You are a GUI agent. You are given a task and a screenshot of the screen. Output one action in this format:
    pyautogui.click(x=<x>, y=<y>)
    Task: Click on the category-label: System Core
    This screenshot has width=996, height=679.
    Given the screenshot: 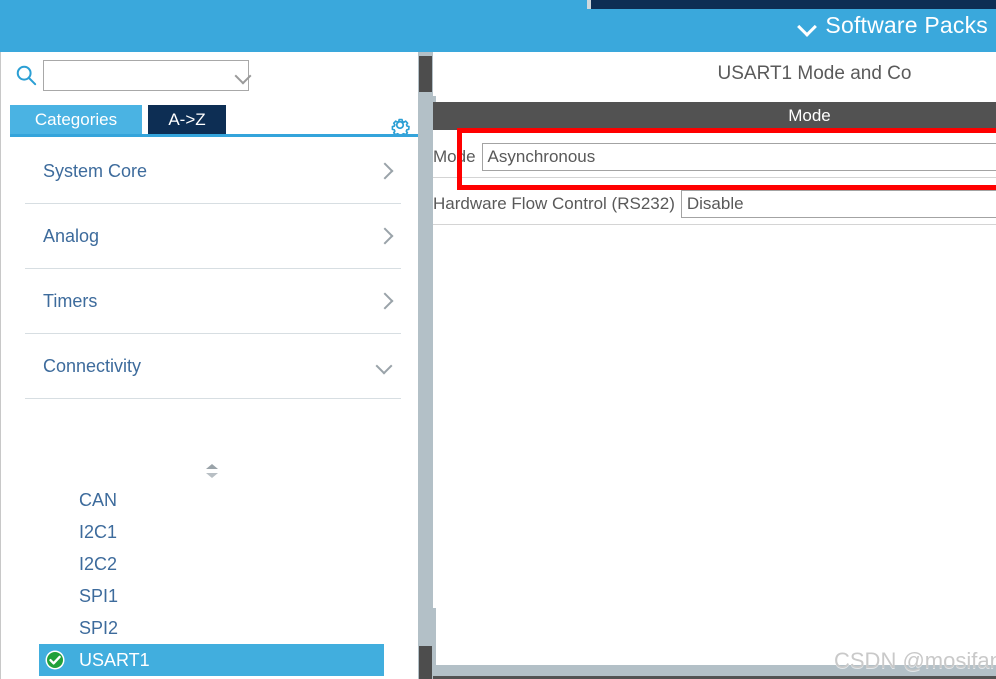 What is the action you would take?
    pyautogui.click(x=95, y=170)
    